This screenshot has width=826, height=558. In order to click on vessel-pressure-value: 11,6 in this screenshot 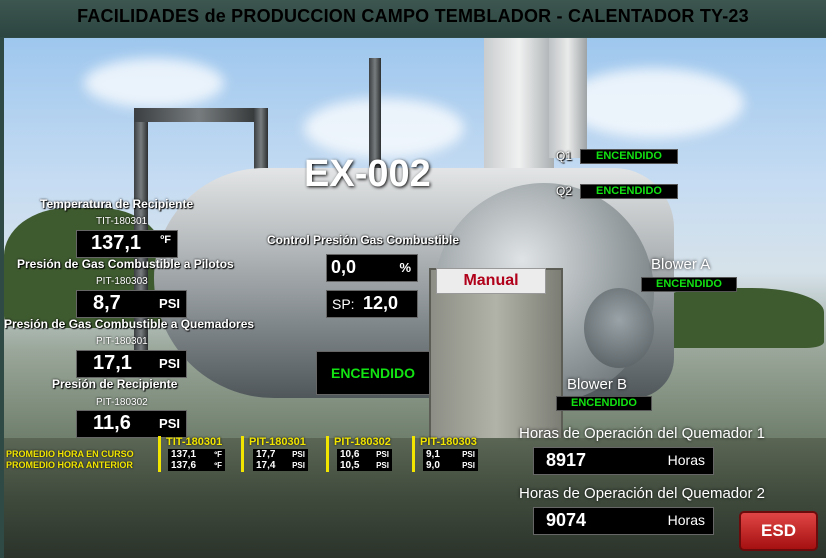, I will do `click(112, 423)`.